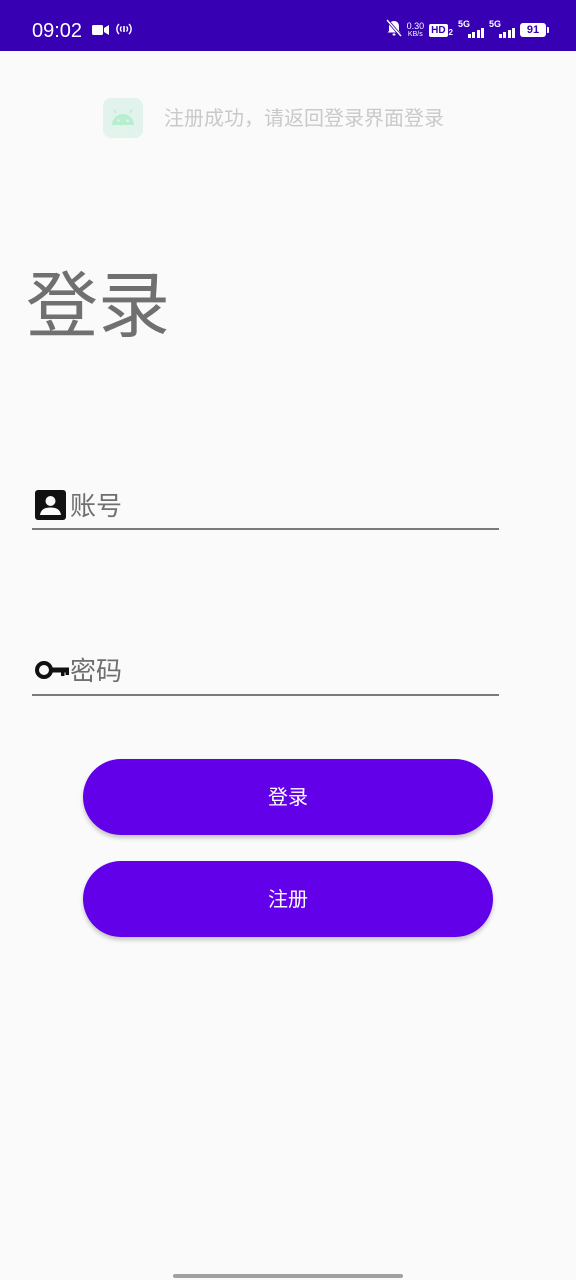  Describe the element at coordinates (265, 673) in the screenshot. I see `password-field: 密码` at that location.